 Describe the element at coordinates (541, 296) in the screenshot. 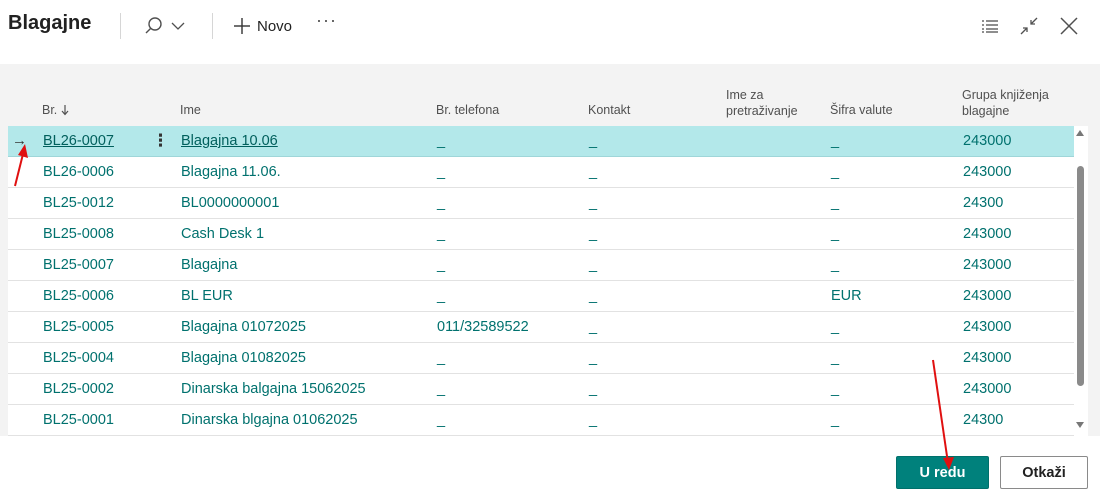

I see `table-row: BL25-0006 BL EUR _ _ EUR 243000` at that location.